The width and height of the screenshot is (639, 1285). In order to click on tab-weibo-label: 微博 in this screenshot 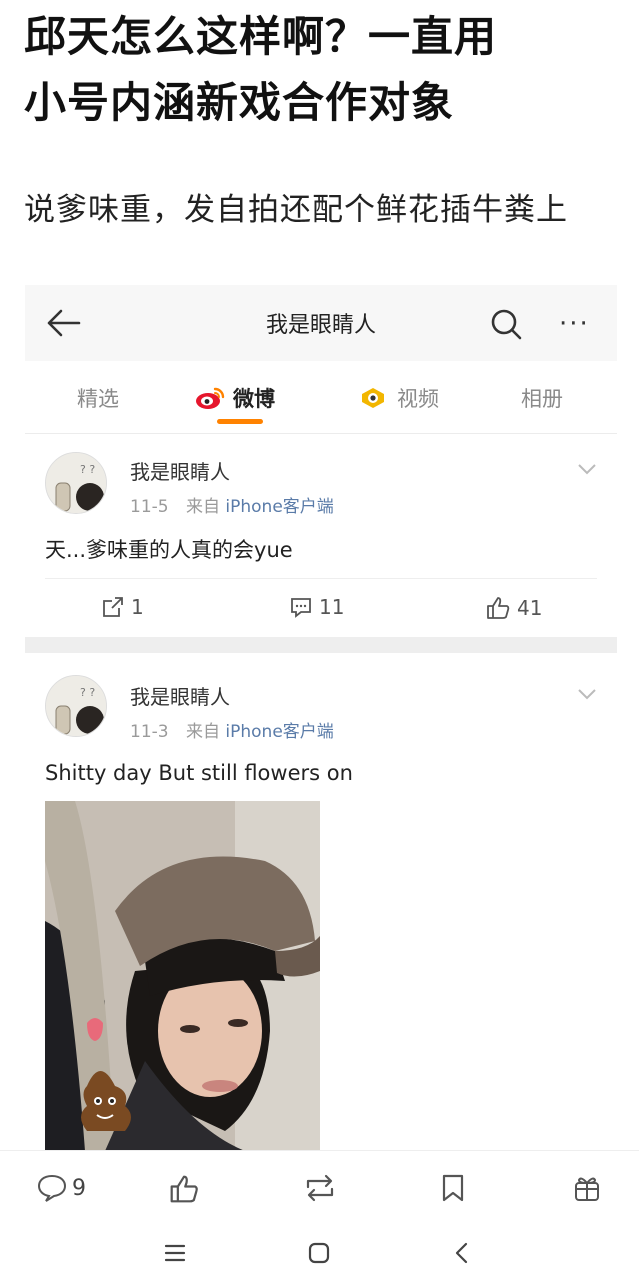, I will do `click(254, 399)`.